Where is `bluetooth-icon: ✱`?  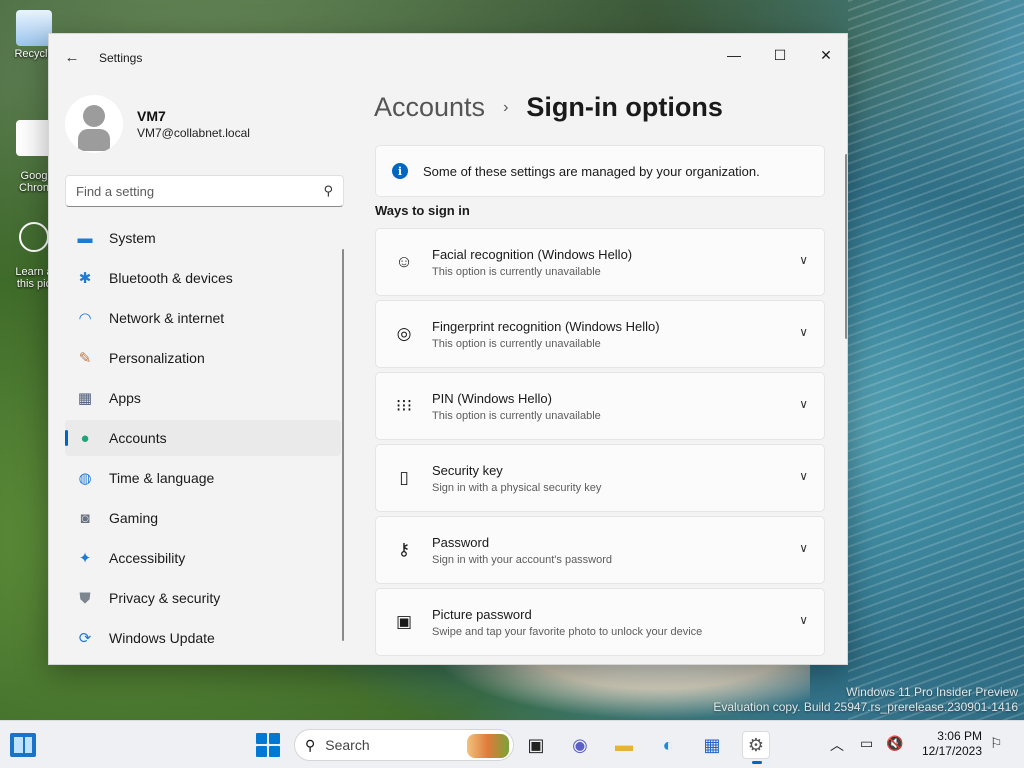 bluetooth-icon: ✱ is located at coordinates (85, 278).